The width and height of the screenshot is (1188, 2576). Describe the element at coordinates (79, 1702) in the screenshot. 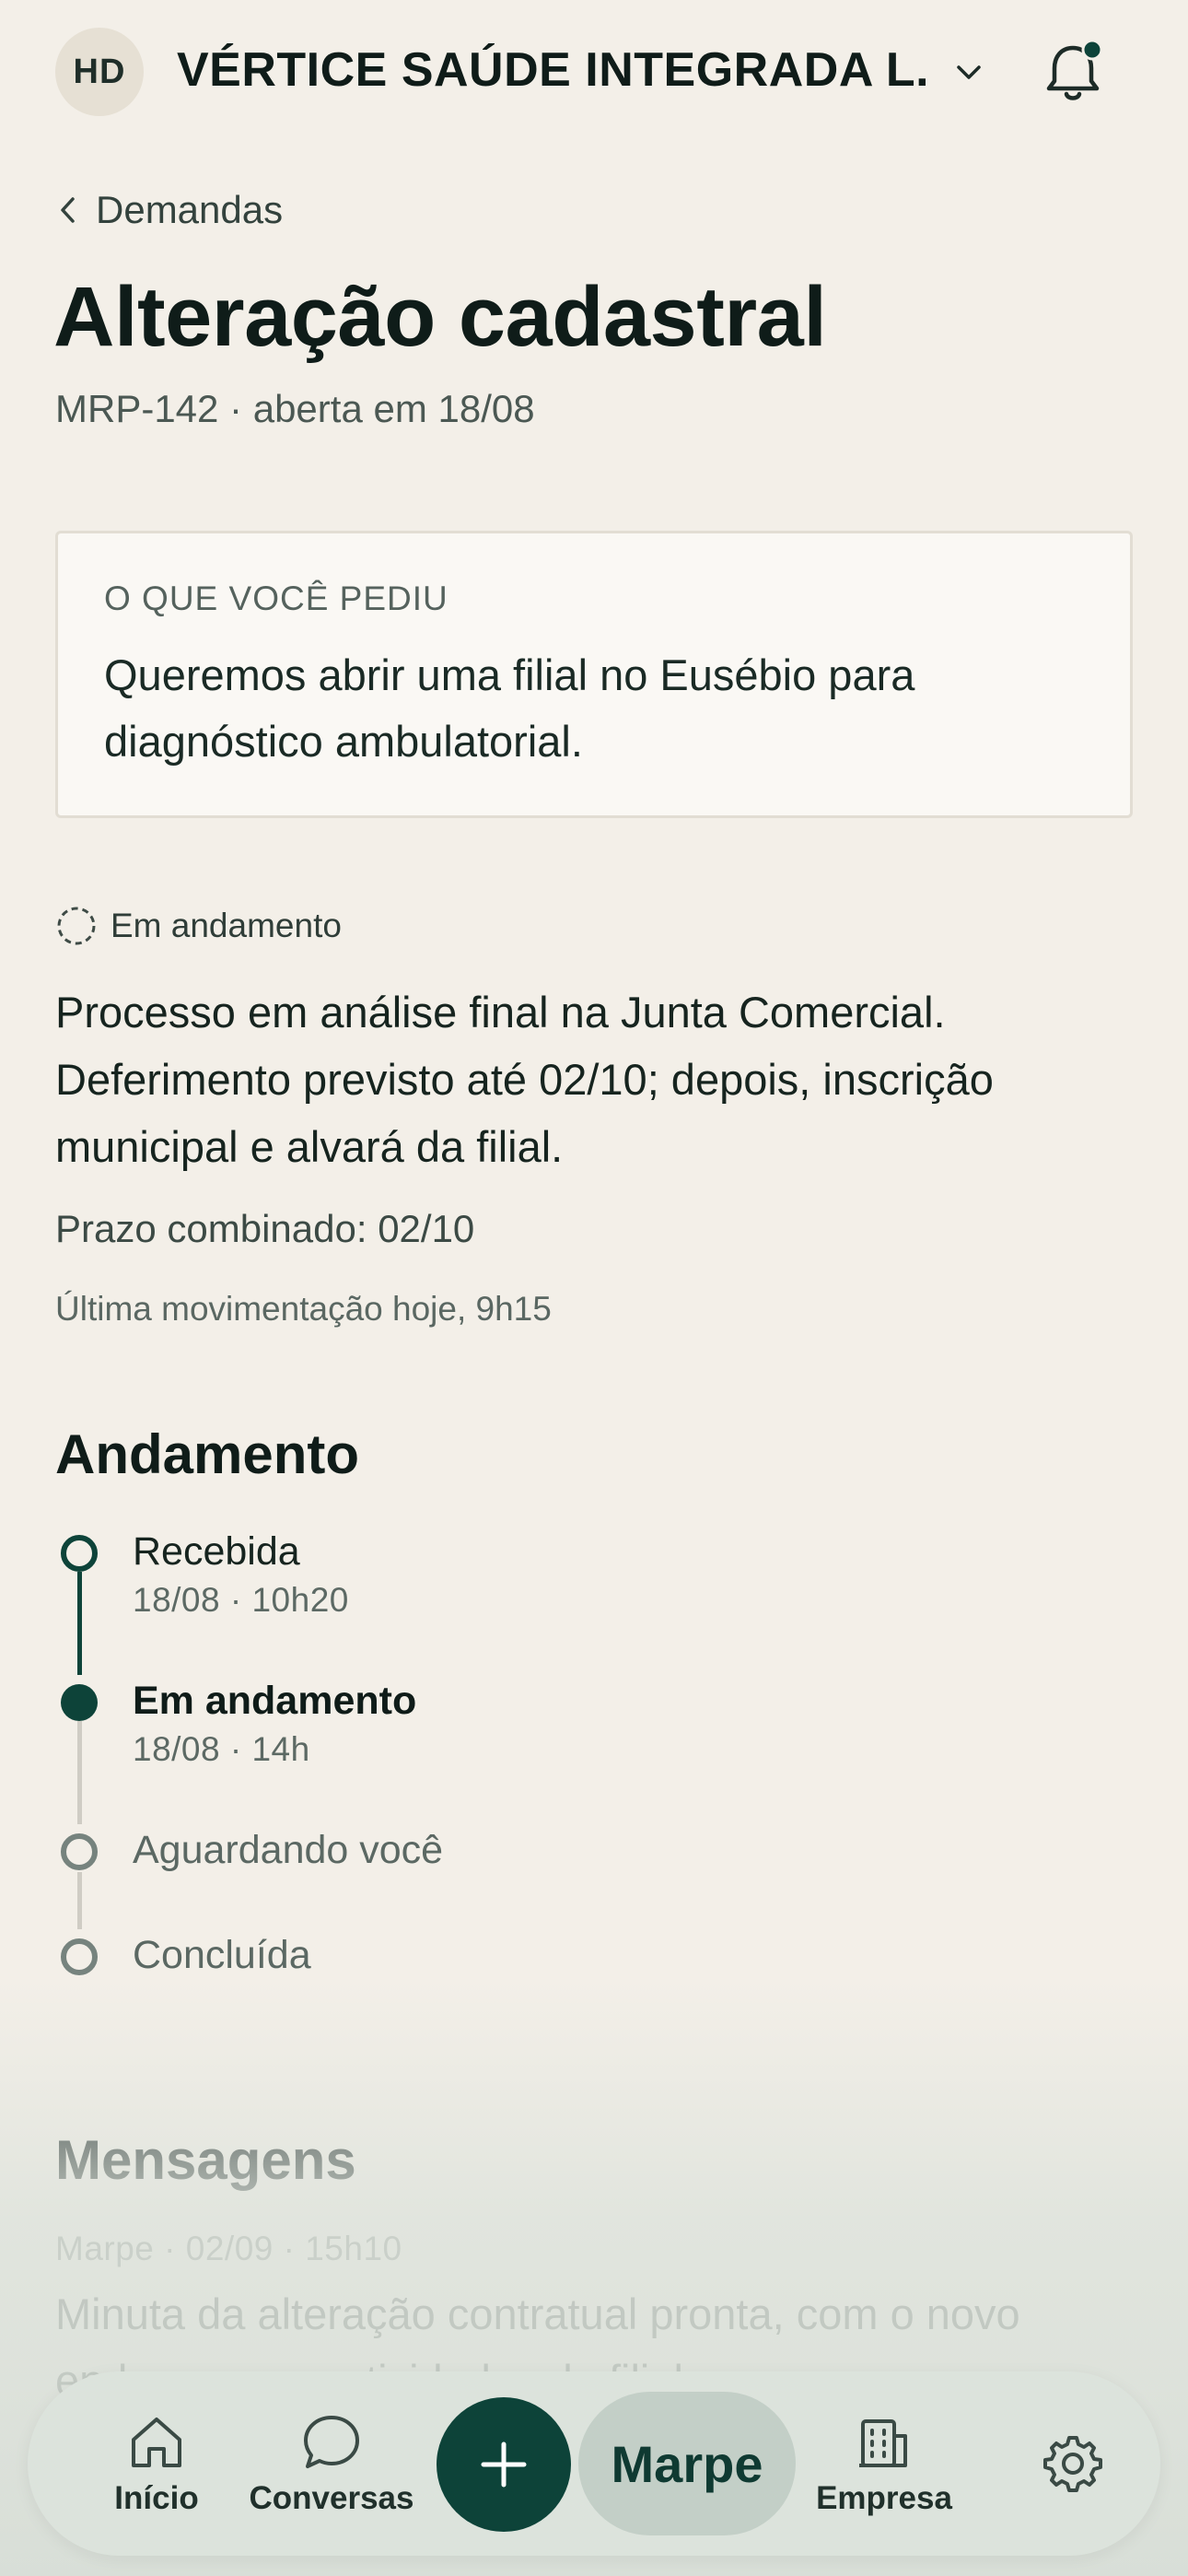

I see `timeline-node-current` at that location.